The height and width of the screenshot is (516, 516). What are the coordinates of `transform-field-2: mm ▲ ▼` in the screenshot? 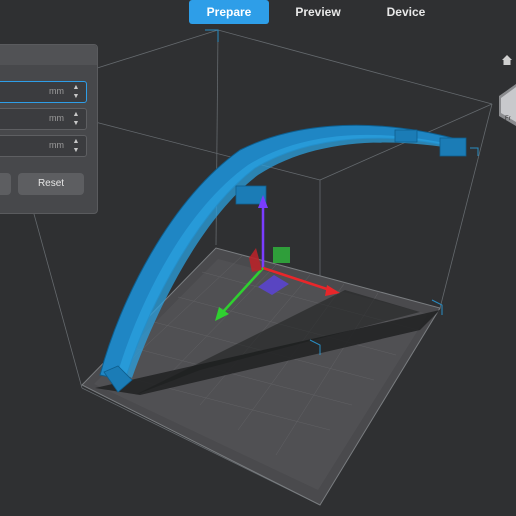 It's located at (43, 119).